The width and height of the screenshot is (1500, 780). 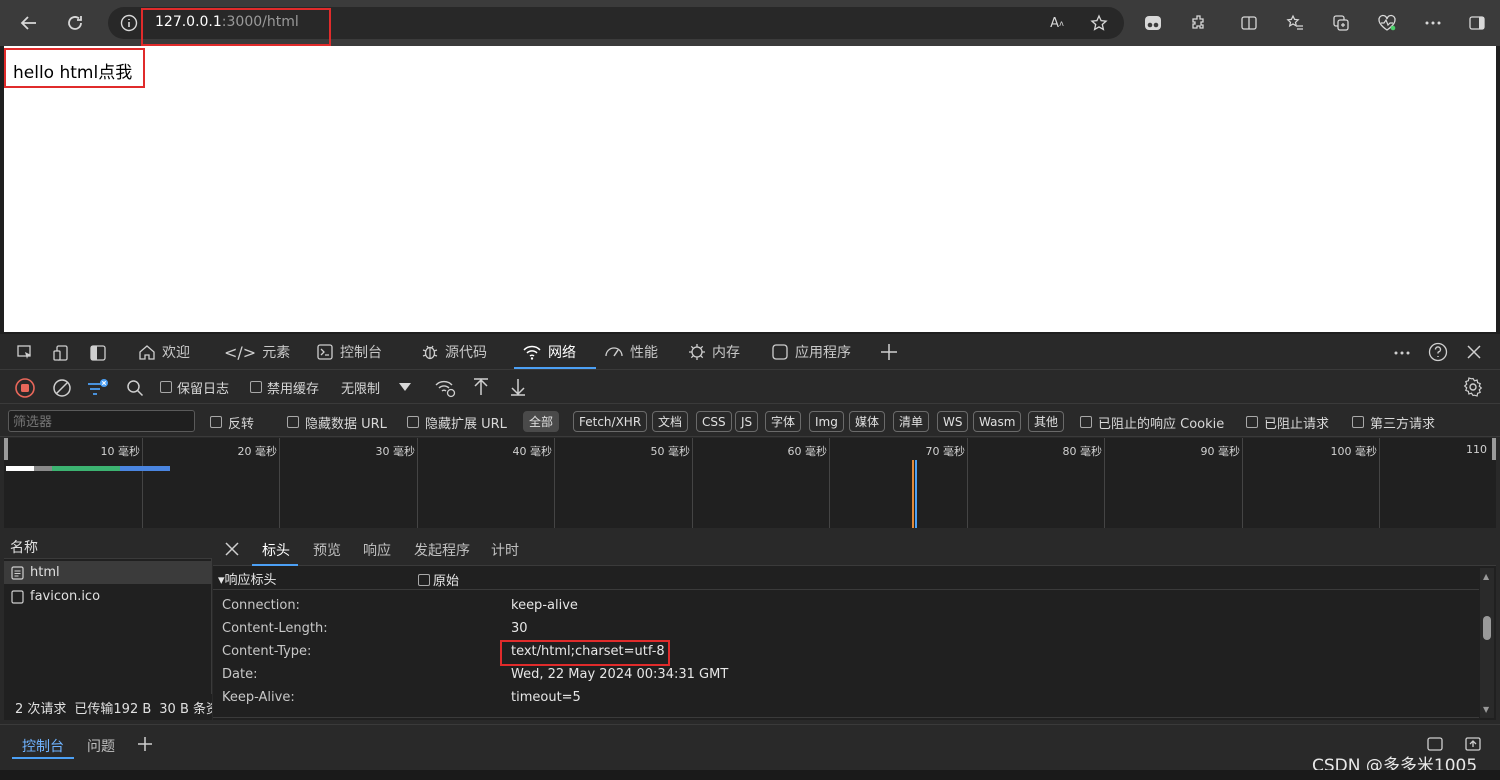 I want to click on drawer-add-plus-icon, so click(x=145, y=744).